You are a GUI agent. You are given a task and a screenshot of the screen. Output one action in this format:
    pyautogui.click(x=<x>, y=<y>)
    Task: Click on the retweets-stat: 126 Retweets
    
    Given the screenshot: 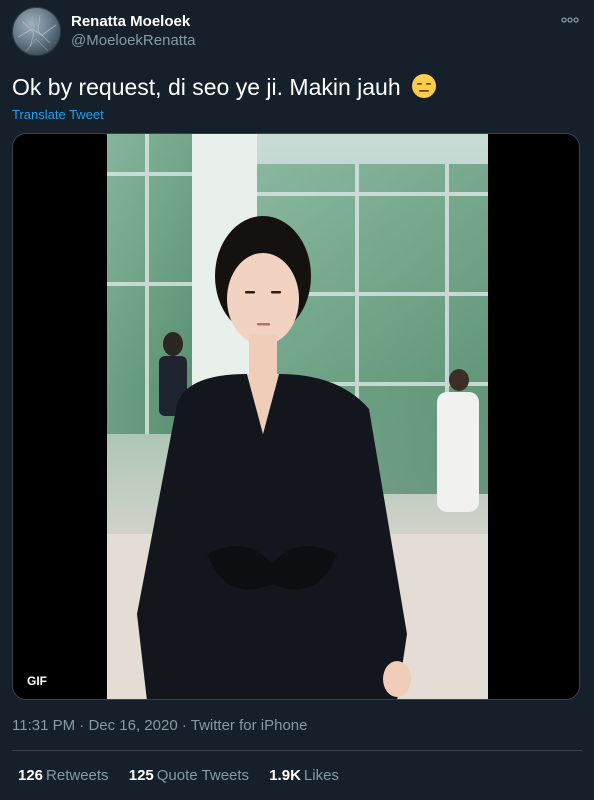 What is the action you would take?
    pyautogui.click(x=63, y=775)
    